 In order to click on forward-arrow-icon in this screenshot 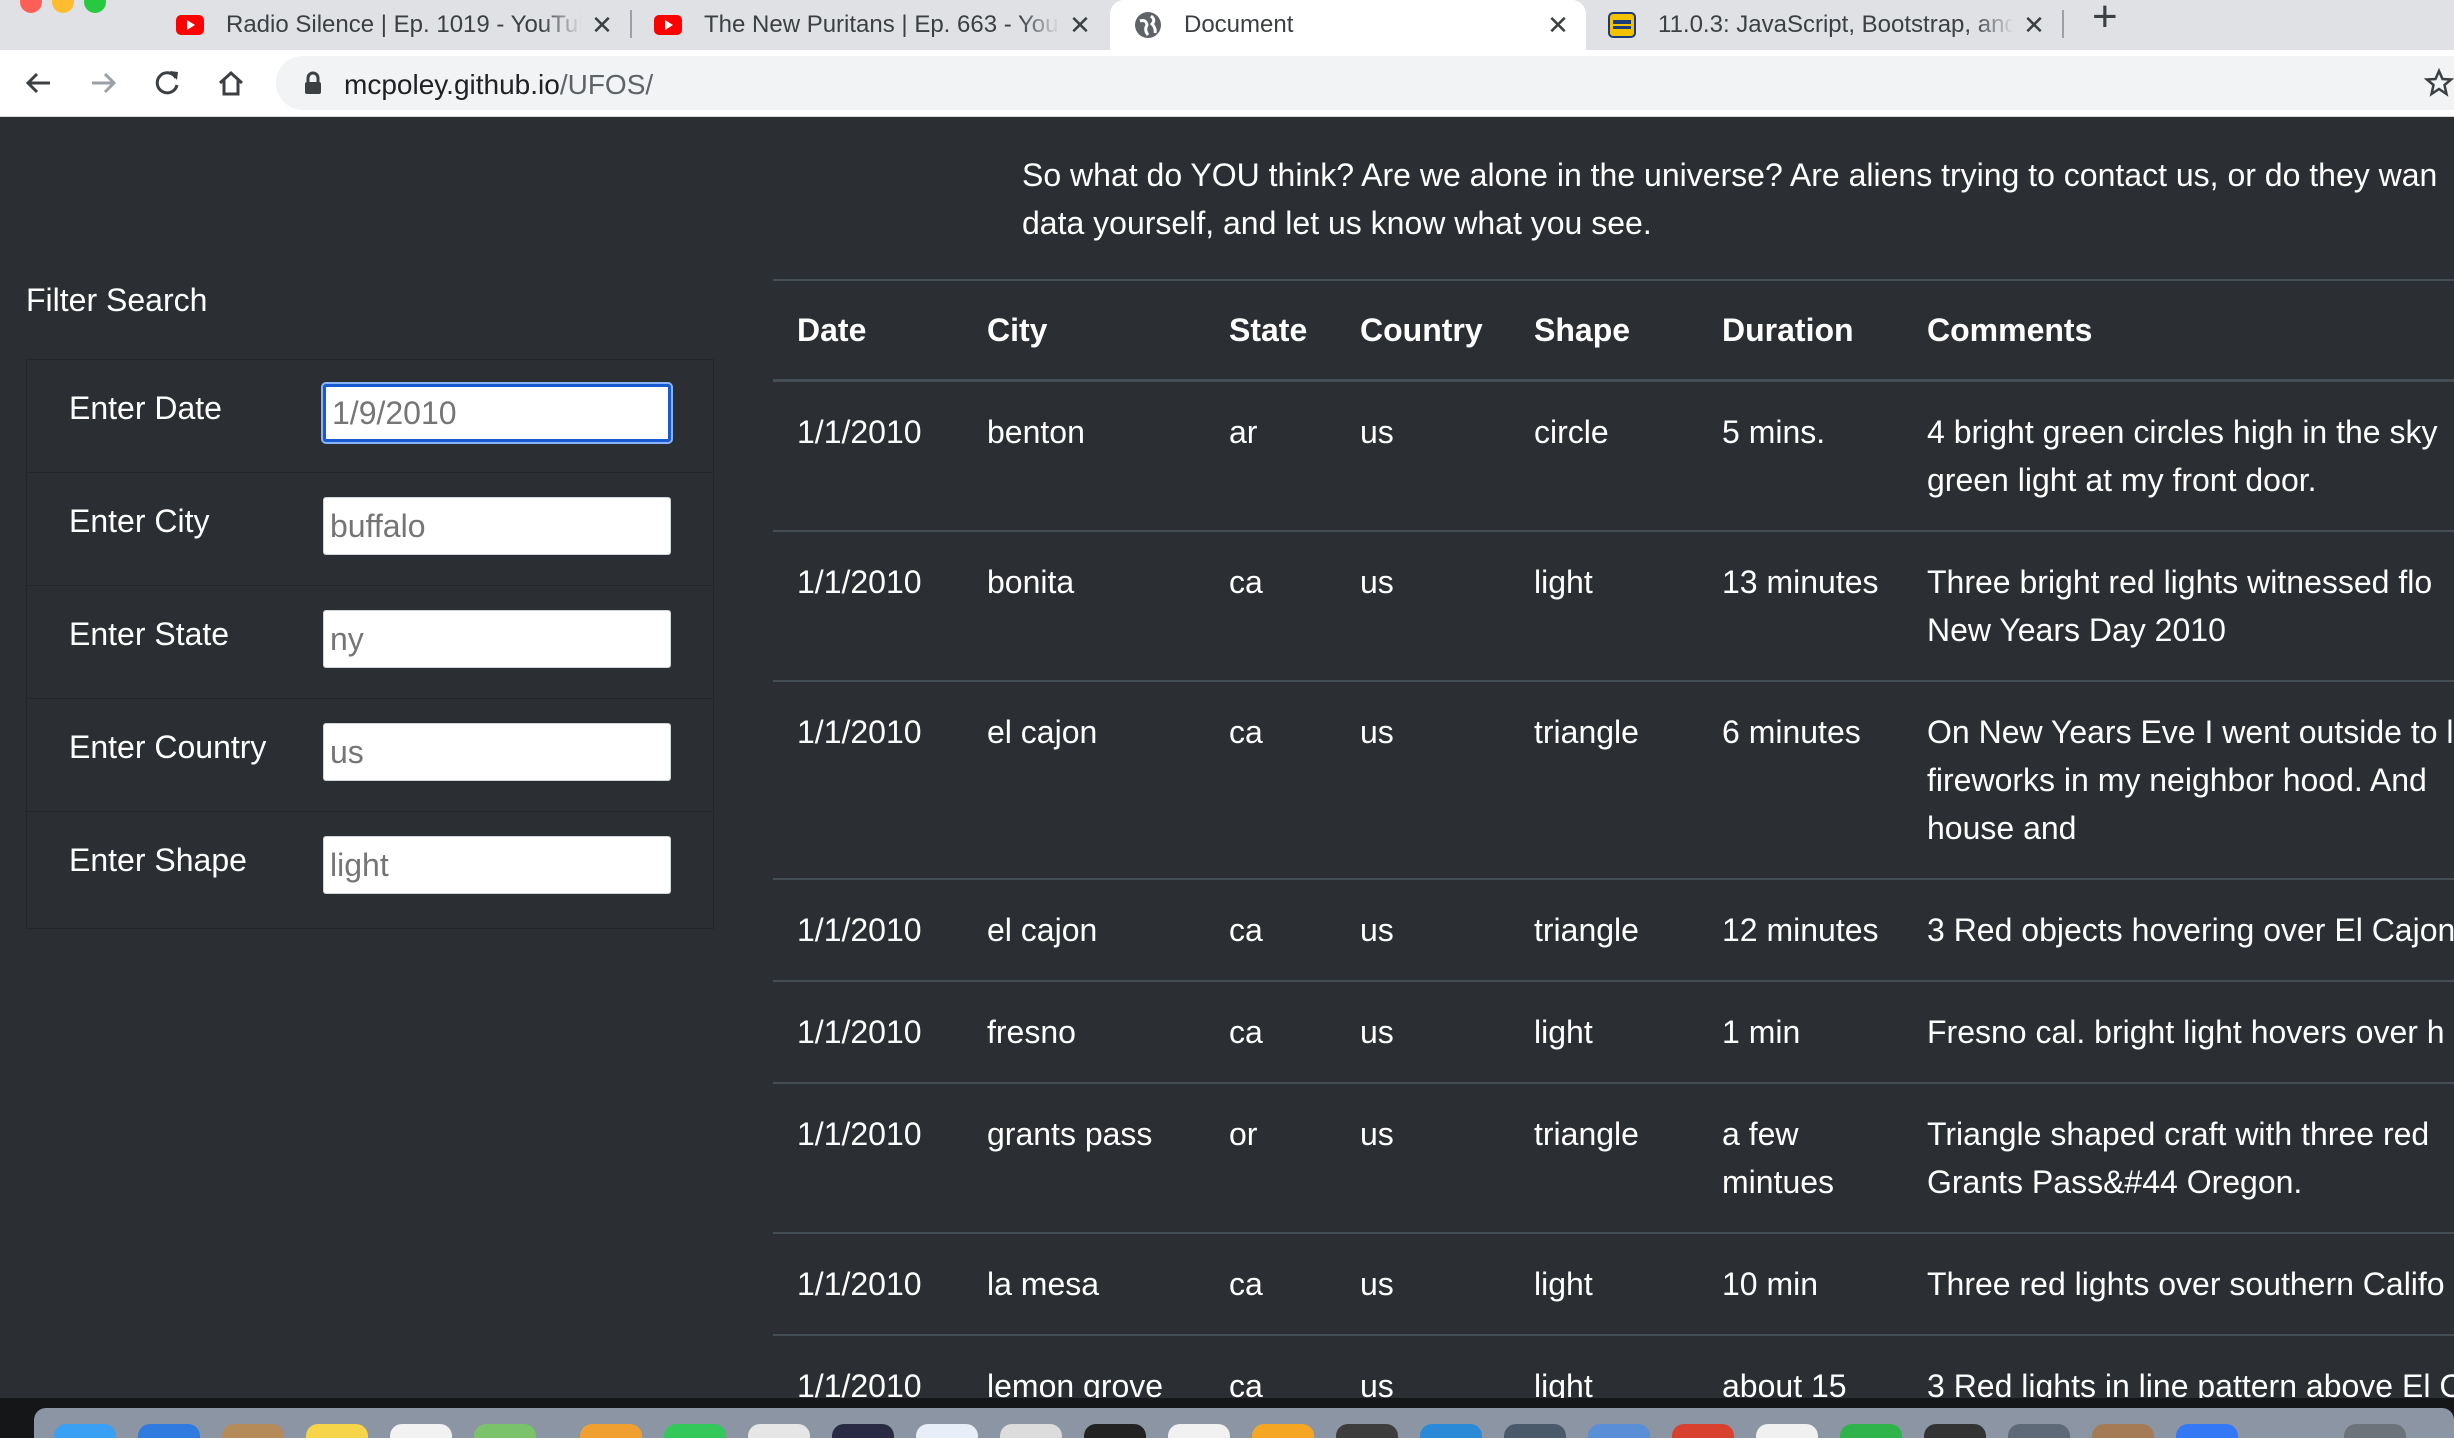, I will do `click(103, 83)`.